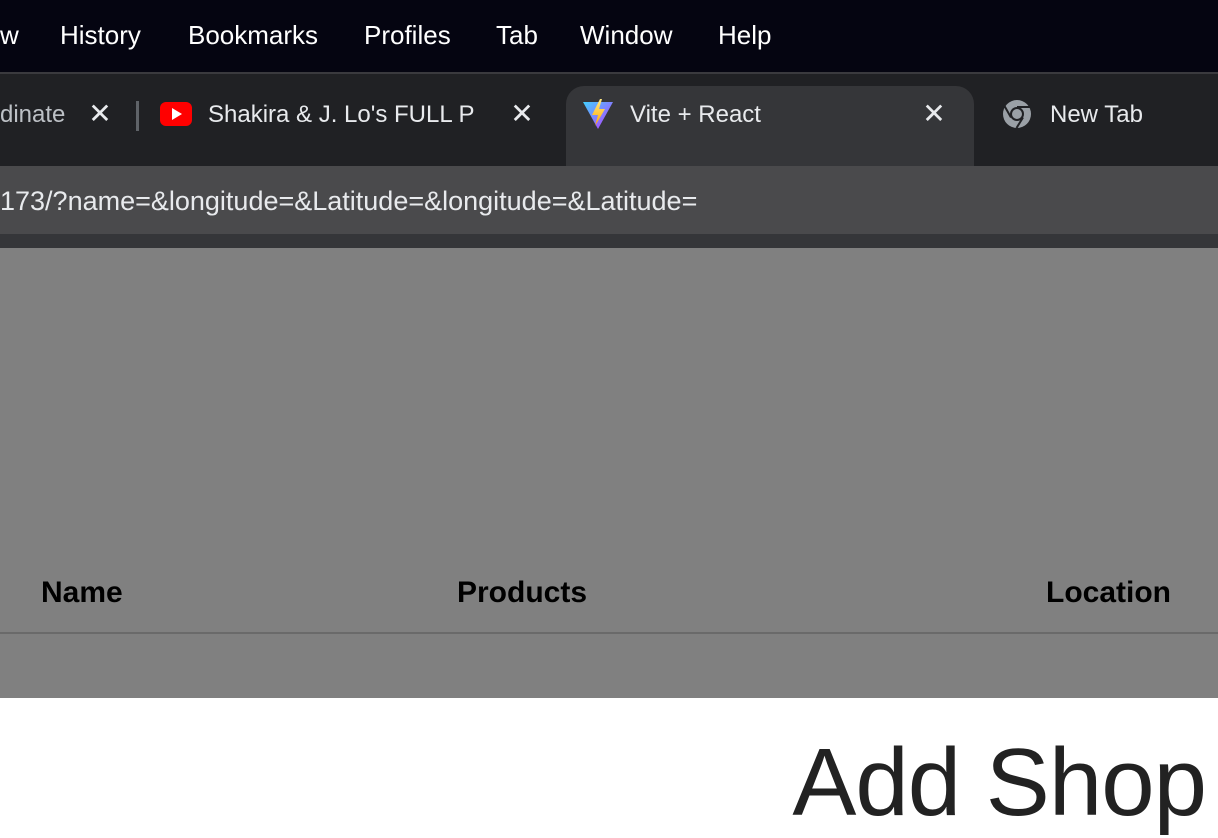  What do you see at coordinates (609, 633) in the screenshot?
I see `table-header-divider` at bounding box center [609, 633].